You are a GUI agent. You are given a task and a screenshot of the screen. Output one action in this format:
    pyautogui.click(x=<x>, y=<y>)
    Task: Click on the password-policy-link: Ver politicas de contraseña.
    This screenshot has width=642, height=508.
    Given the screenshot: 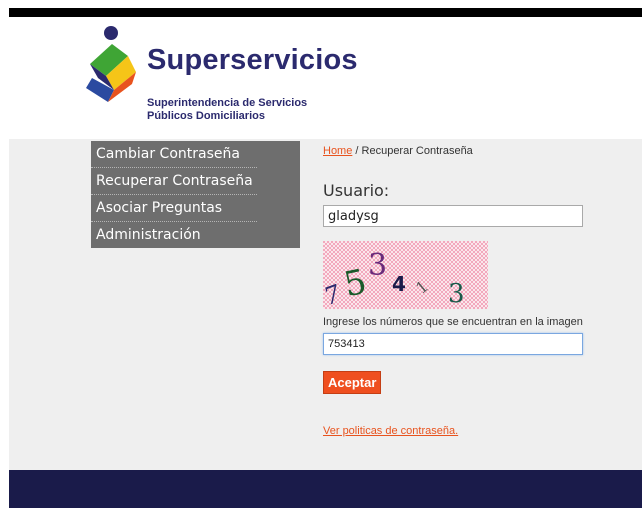 What is the action you would take?
    pyautogui.click(x=390, y=431)
    